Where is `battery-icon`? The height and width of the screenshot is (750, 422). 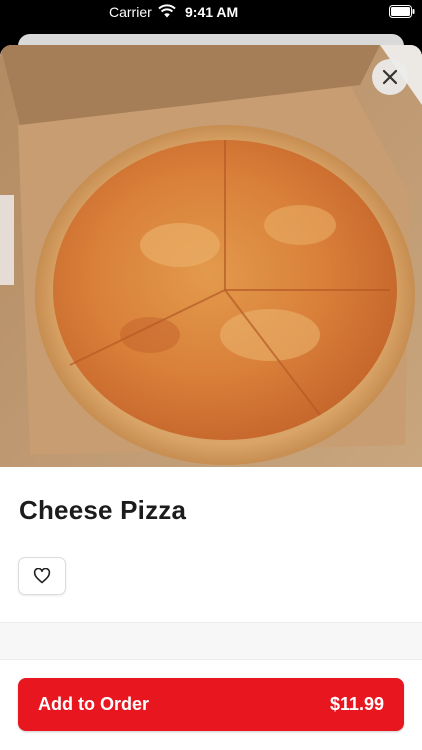
battery-icon is located at coordinates (402, 11).